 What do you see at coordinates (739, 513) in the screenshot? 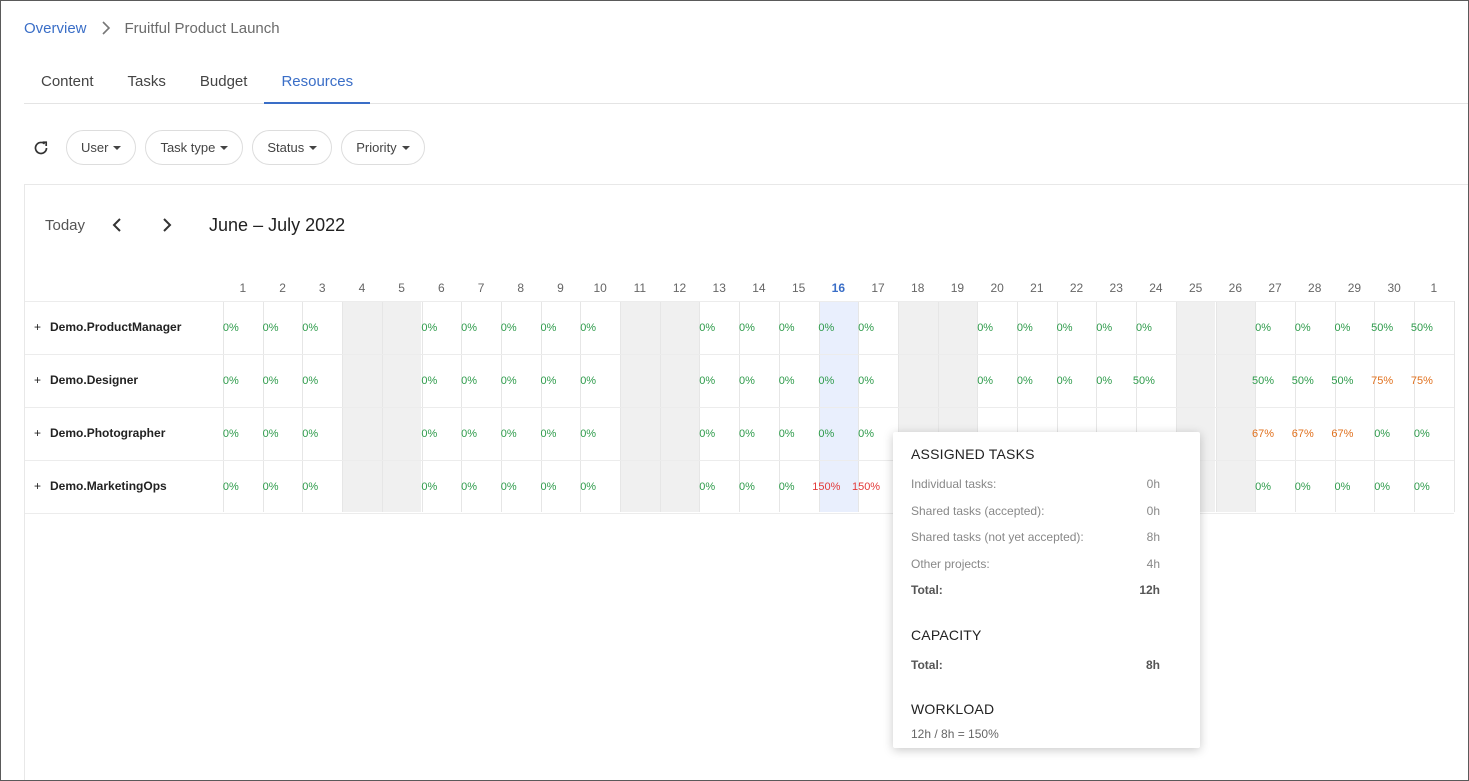
I see `row-divider` at bounding box center [739, 513].